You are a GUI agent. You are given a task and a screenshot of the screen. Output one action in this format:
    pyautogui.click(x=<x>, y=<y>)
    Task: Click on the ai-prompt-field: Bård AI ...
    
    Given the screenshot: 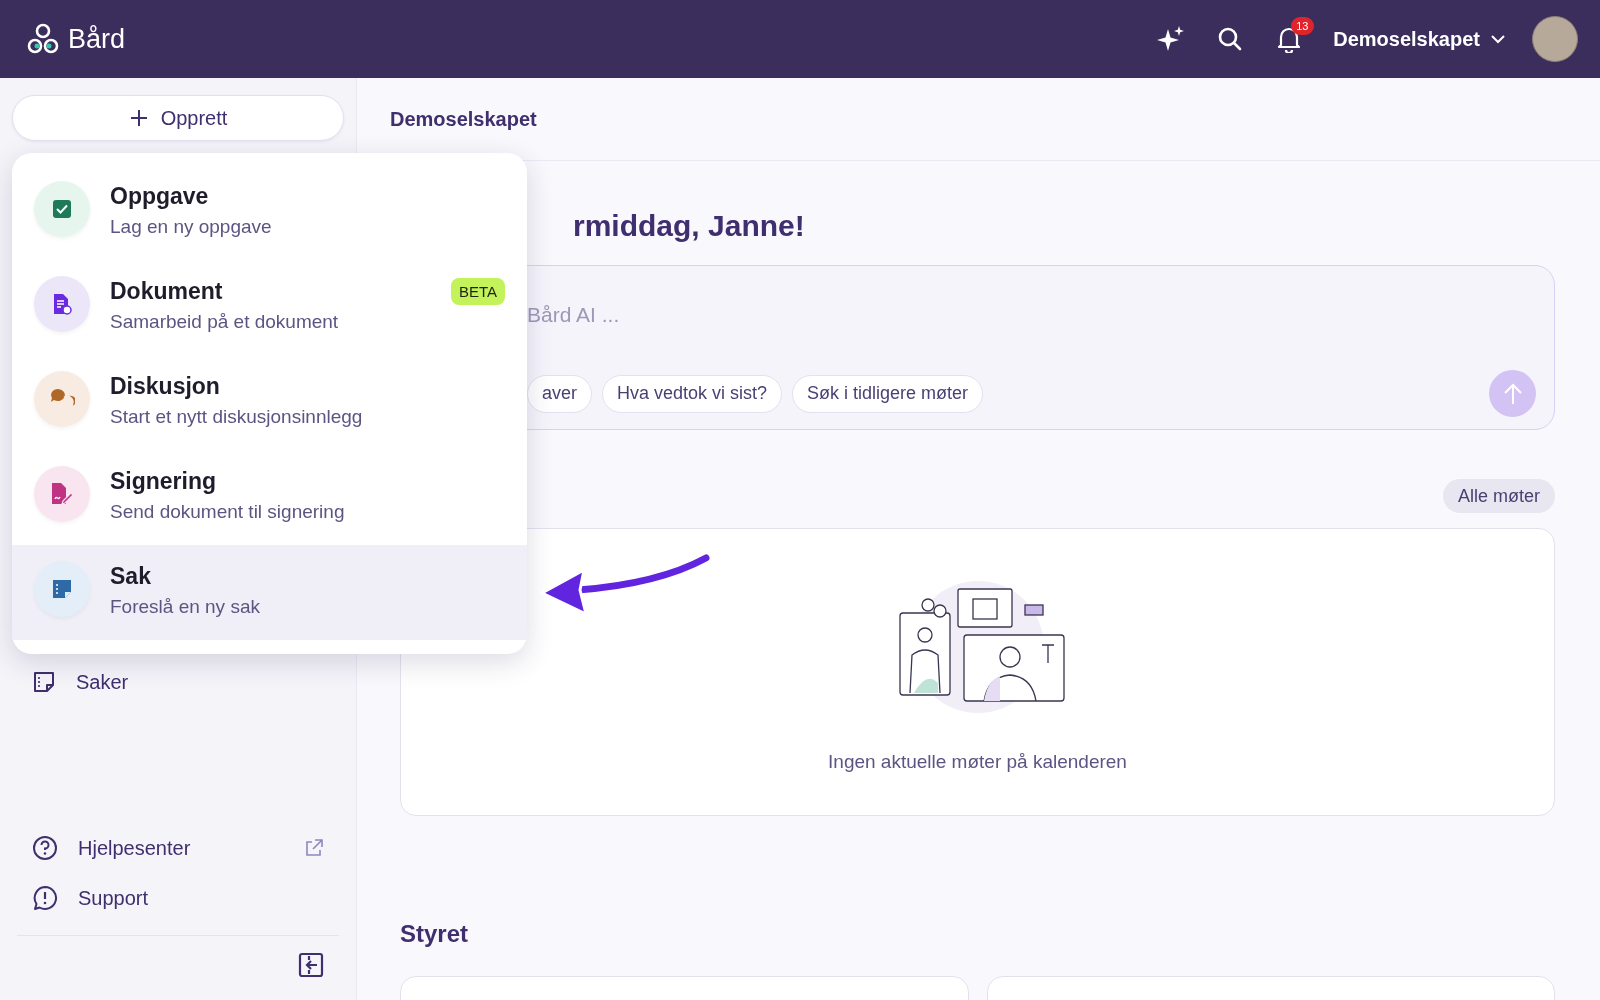 What is the action you would take?
    pyautogui.click(x=1031, y=315)
    